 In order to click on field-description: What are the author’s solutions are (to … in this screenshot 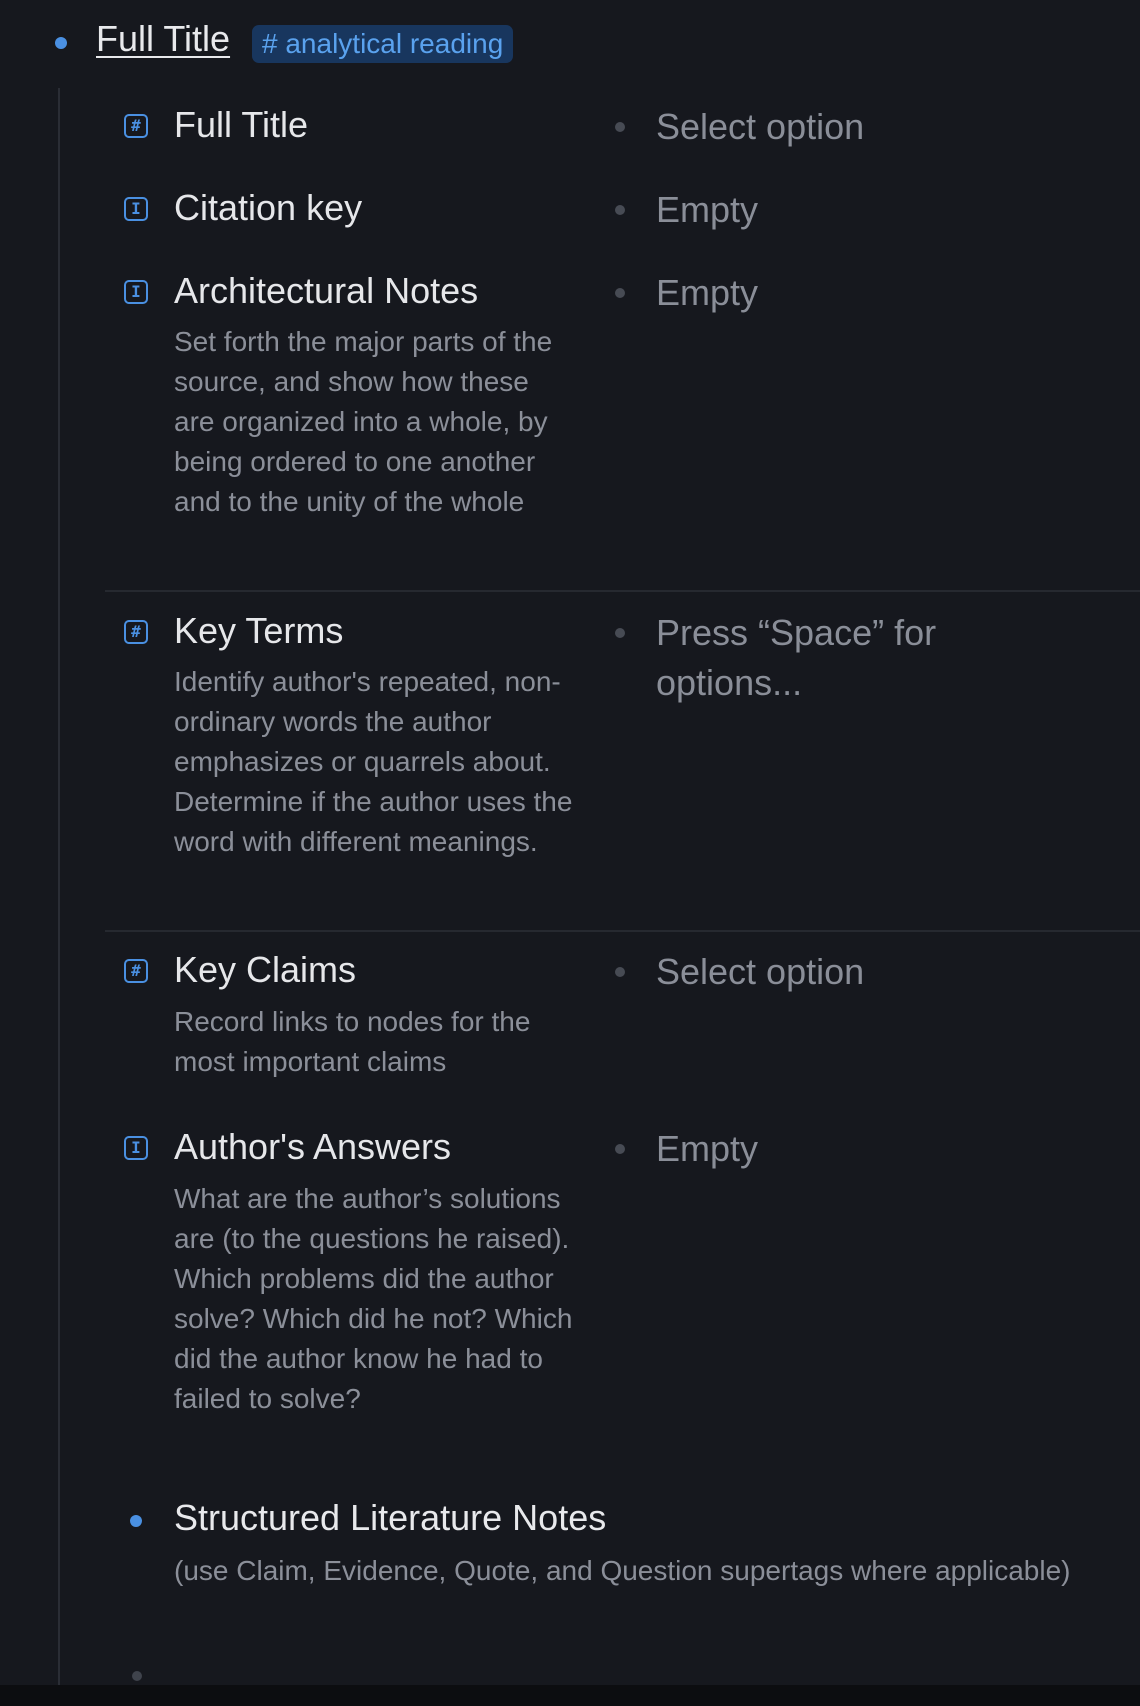, I will do `click(373, 1298)`.